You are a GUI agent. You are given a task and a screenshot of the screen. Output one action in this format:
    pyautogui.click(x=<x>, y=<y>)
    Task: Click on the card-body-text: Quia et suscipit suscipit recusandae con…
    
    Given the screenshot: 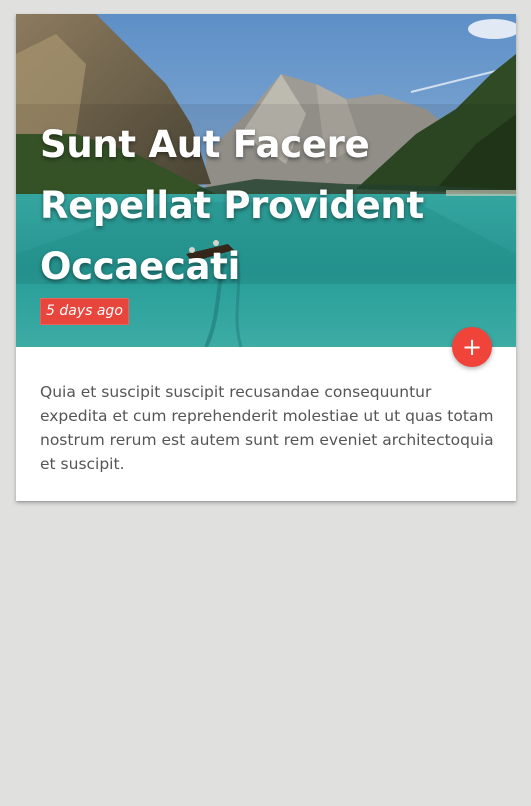 What is the action you would take?
    pyautogui.click(x=267, y=428)
    